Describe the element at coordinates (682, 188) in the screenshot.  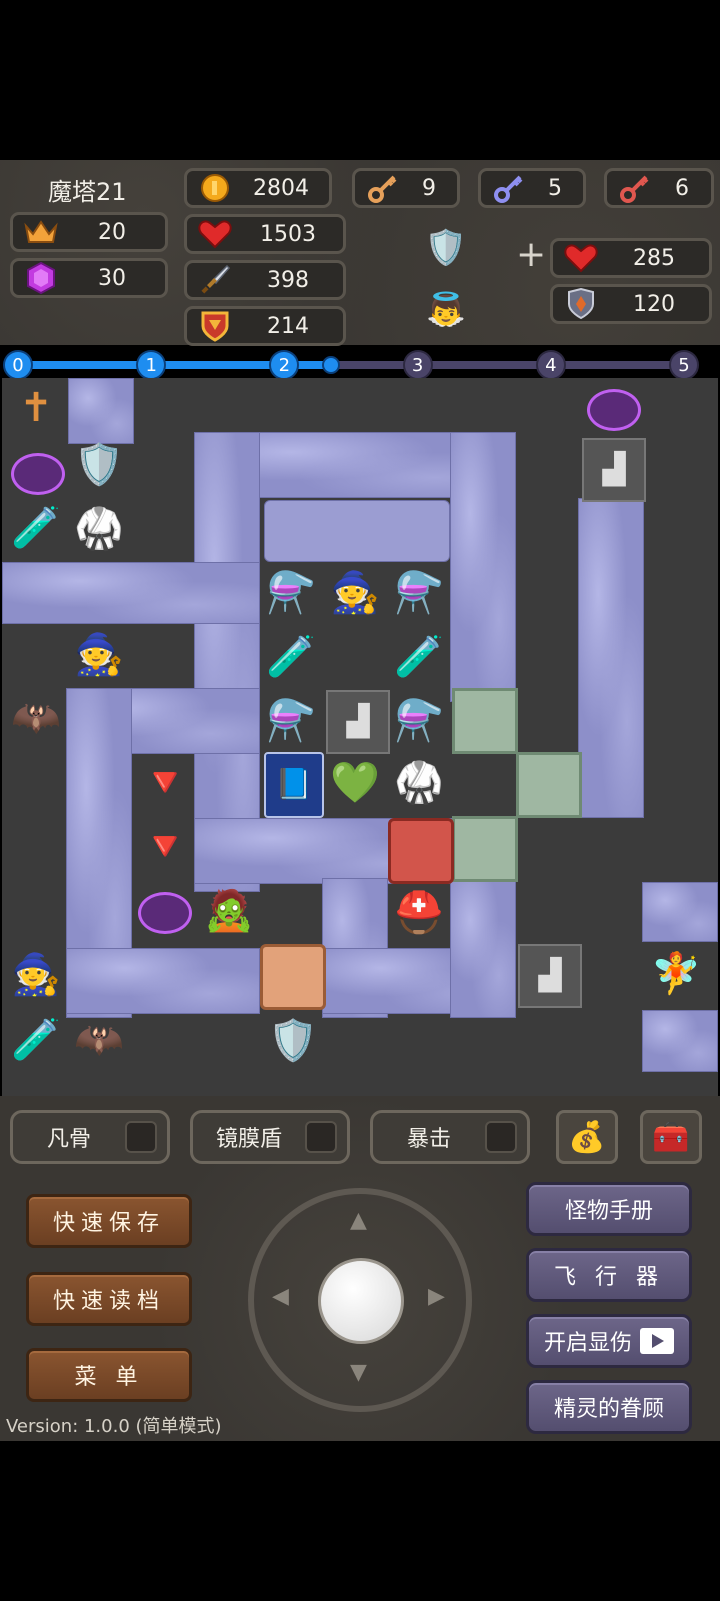
I see `red-key-value: 6` at that location.